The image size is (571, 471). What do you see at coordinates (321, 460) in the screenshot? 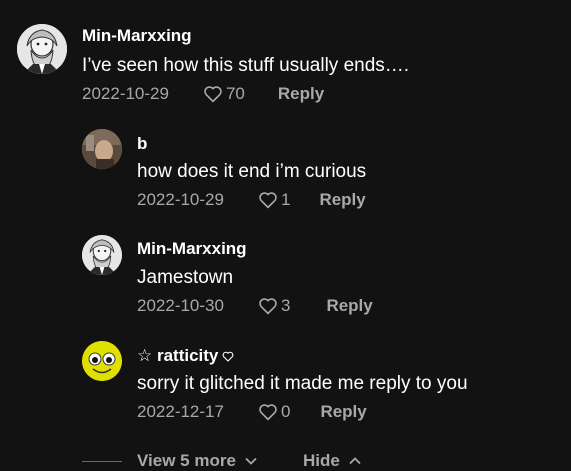
I see `hide-label: Hide` at bounding box center [321, 460].